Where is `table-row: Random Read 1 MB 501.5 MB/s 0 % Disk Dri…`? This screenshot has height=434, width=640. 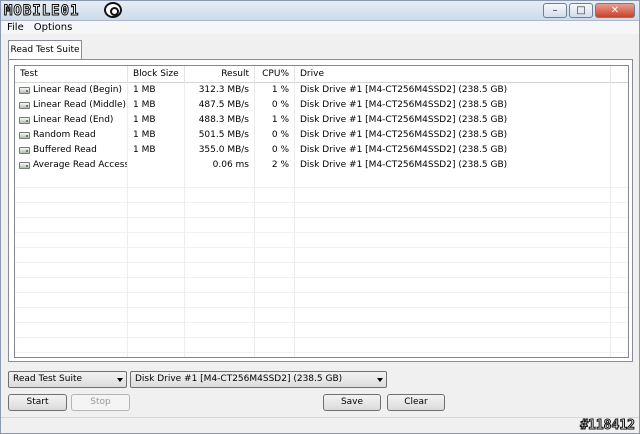 table-row: Random Read 1 MB 501.5 MB/s 0 % Disk Dri… is located at coordinates (321, 135).